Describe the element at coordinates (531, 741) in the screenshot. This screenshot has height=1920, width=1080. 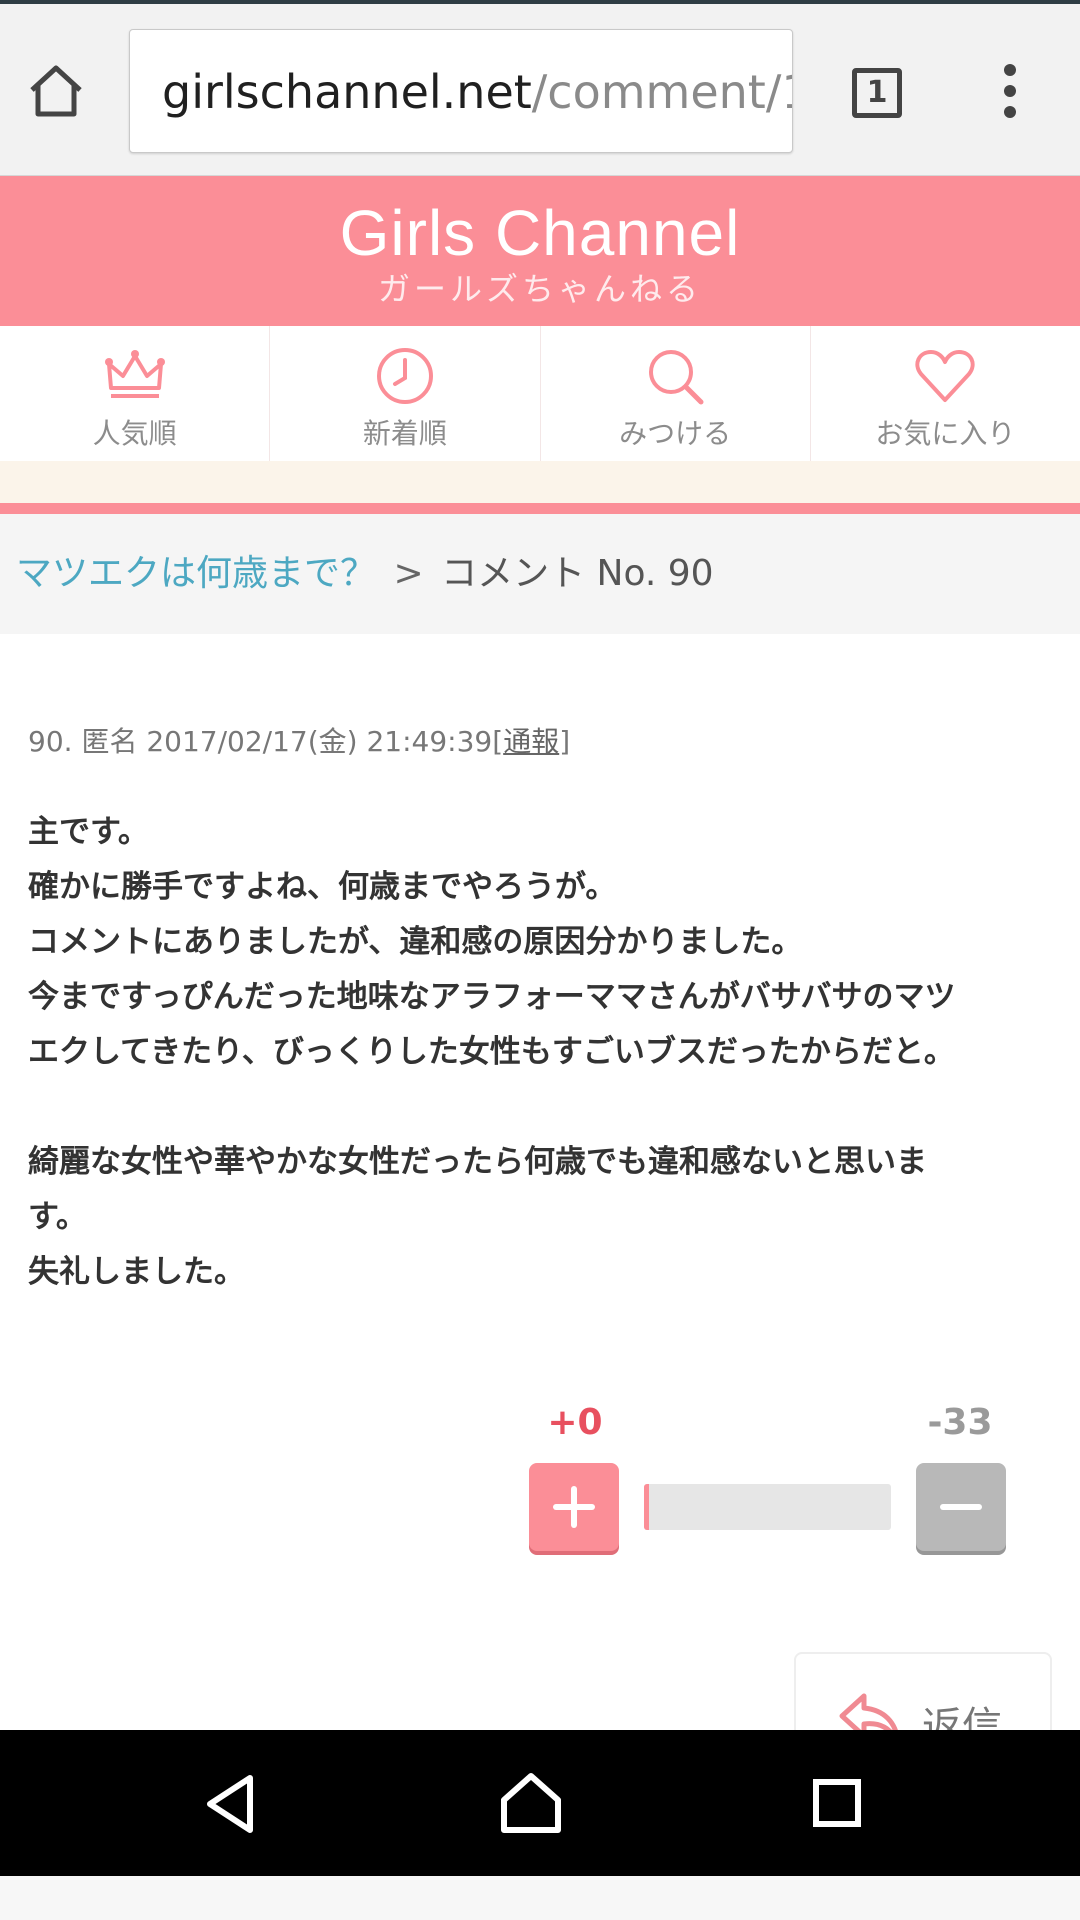
I see `report-link: 通報` at that location.